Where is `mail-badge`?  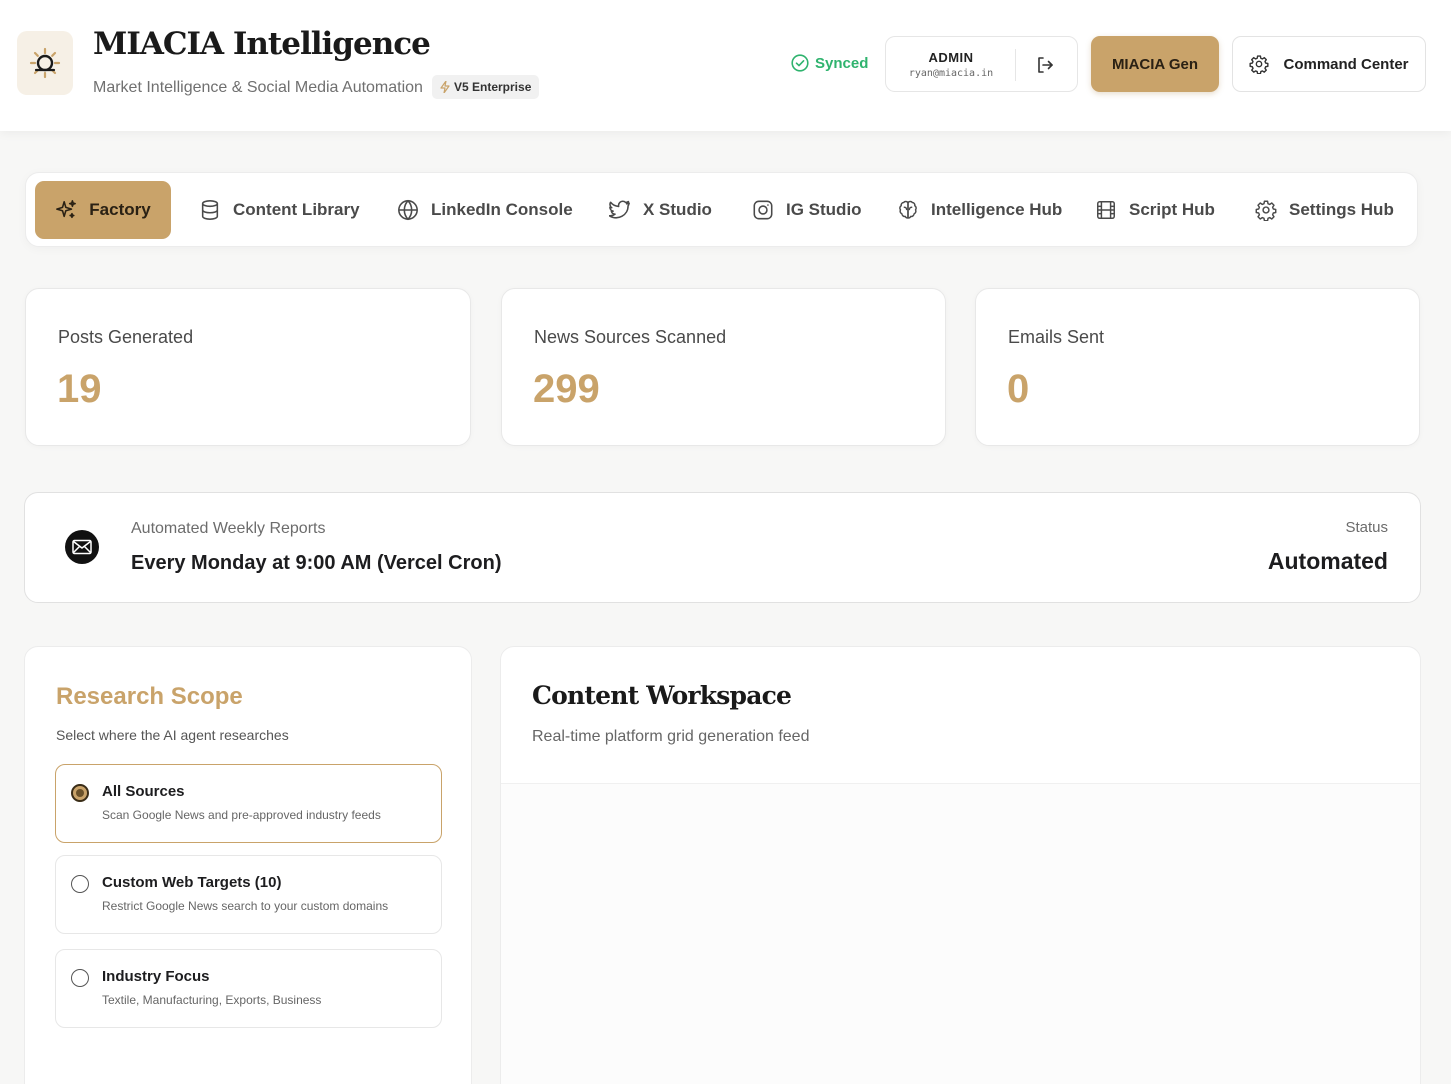
mail-badge is located at coordinates (82, 547).